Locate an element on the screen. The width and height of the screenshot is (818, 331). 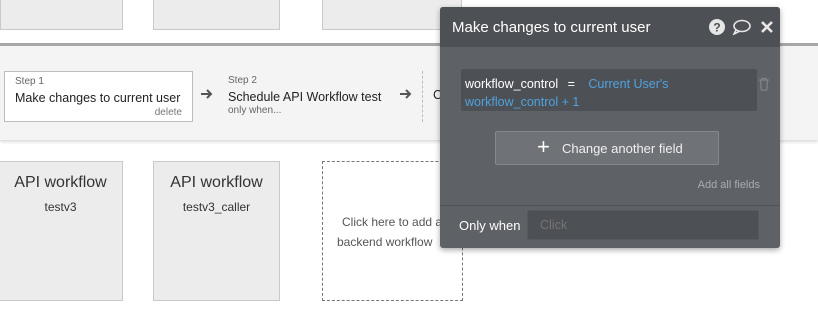
step-number: Step 1 is located at coordinates (29, 81).